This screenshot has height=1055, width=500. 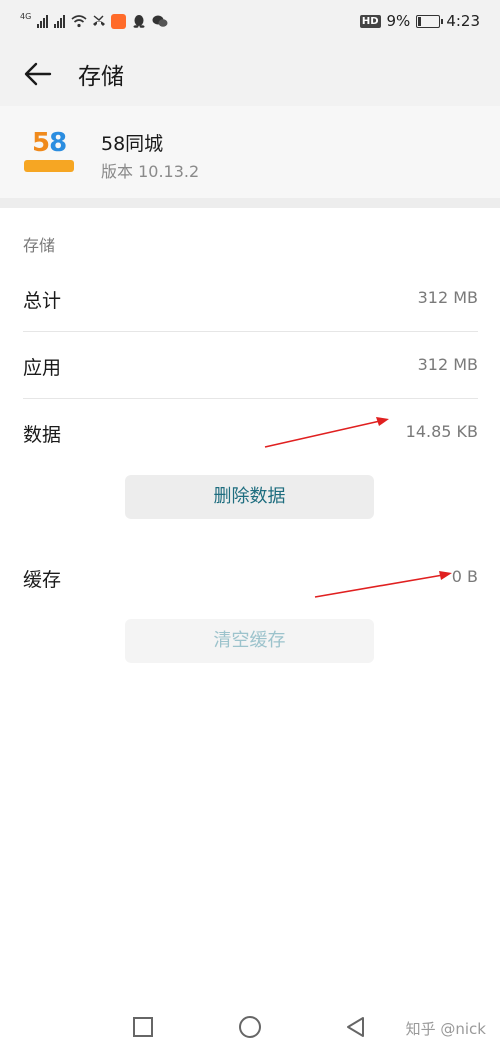 I want to click on app-name: 58同城, so click(x=132, y=144).